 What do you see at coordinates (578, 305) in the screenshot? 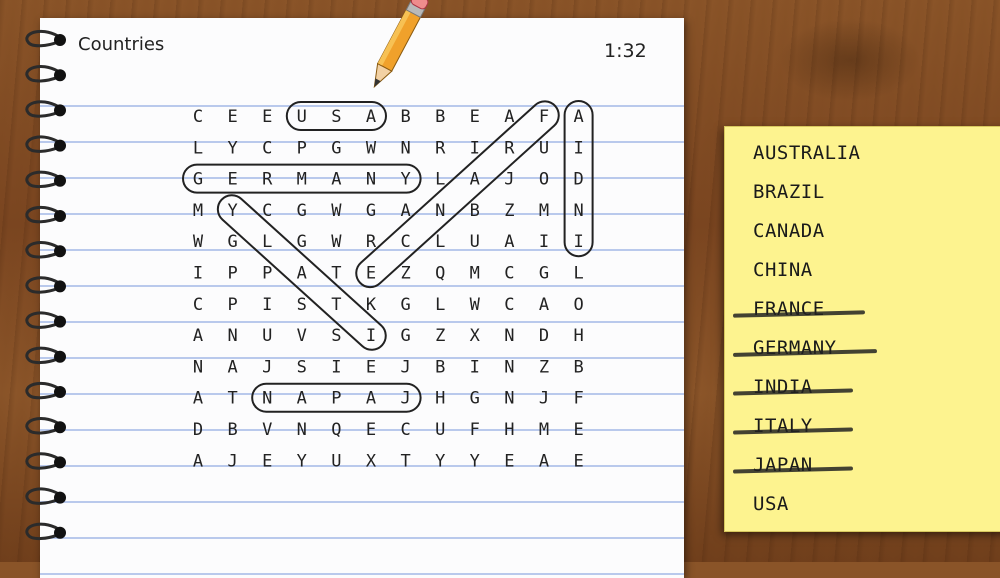
I see `grid-letter: O` at bounding box center [578, 305].